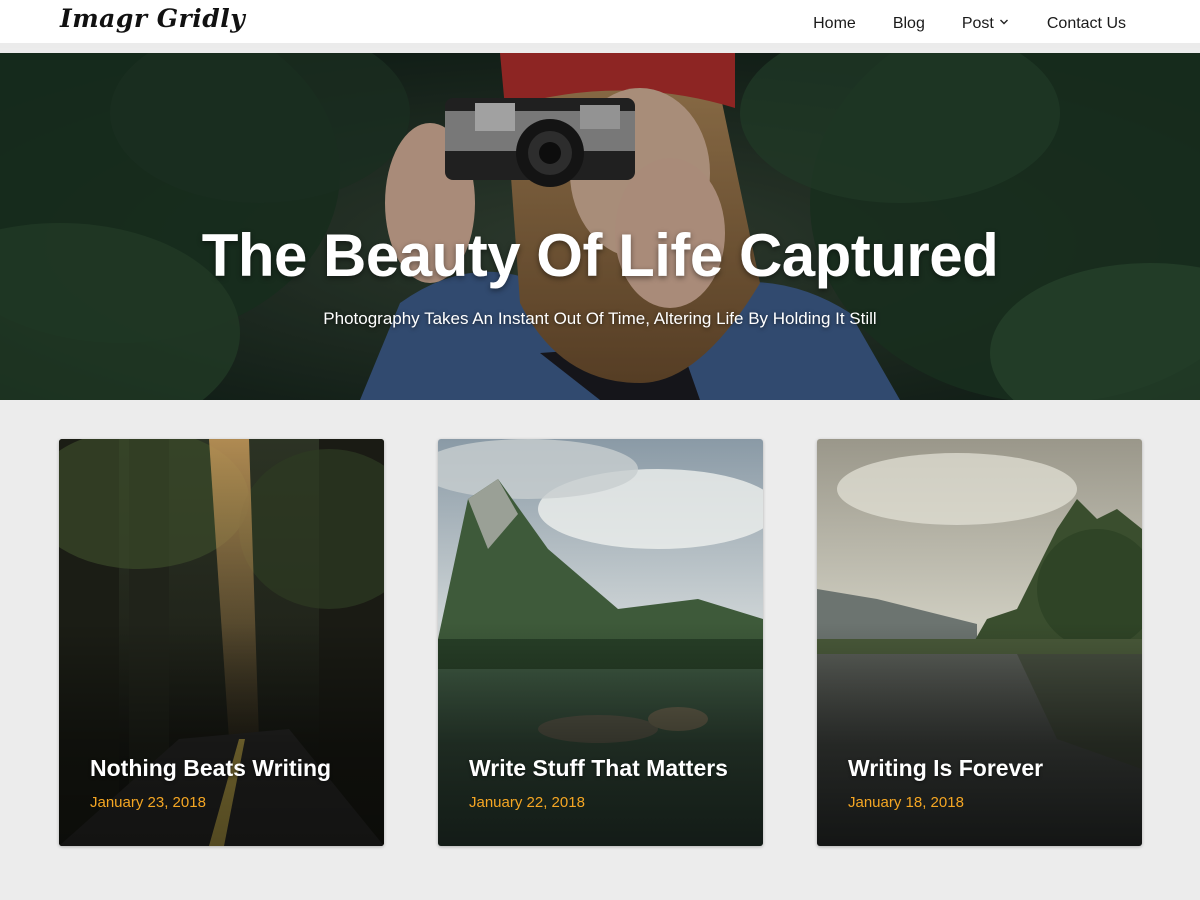  I want to click on post-title: Write Stuff That Matters, so click(598, 768).